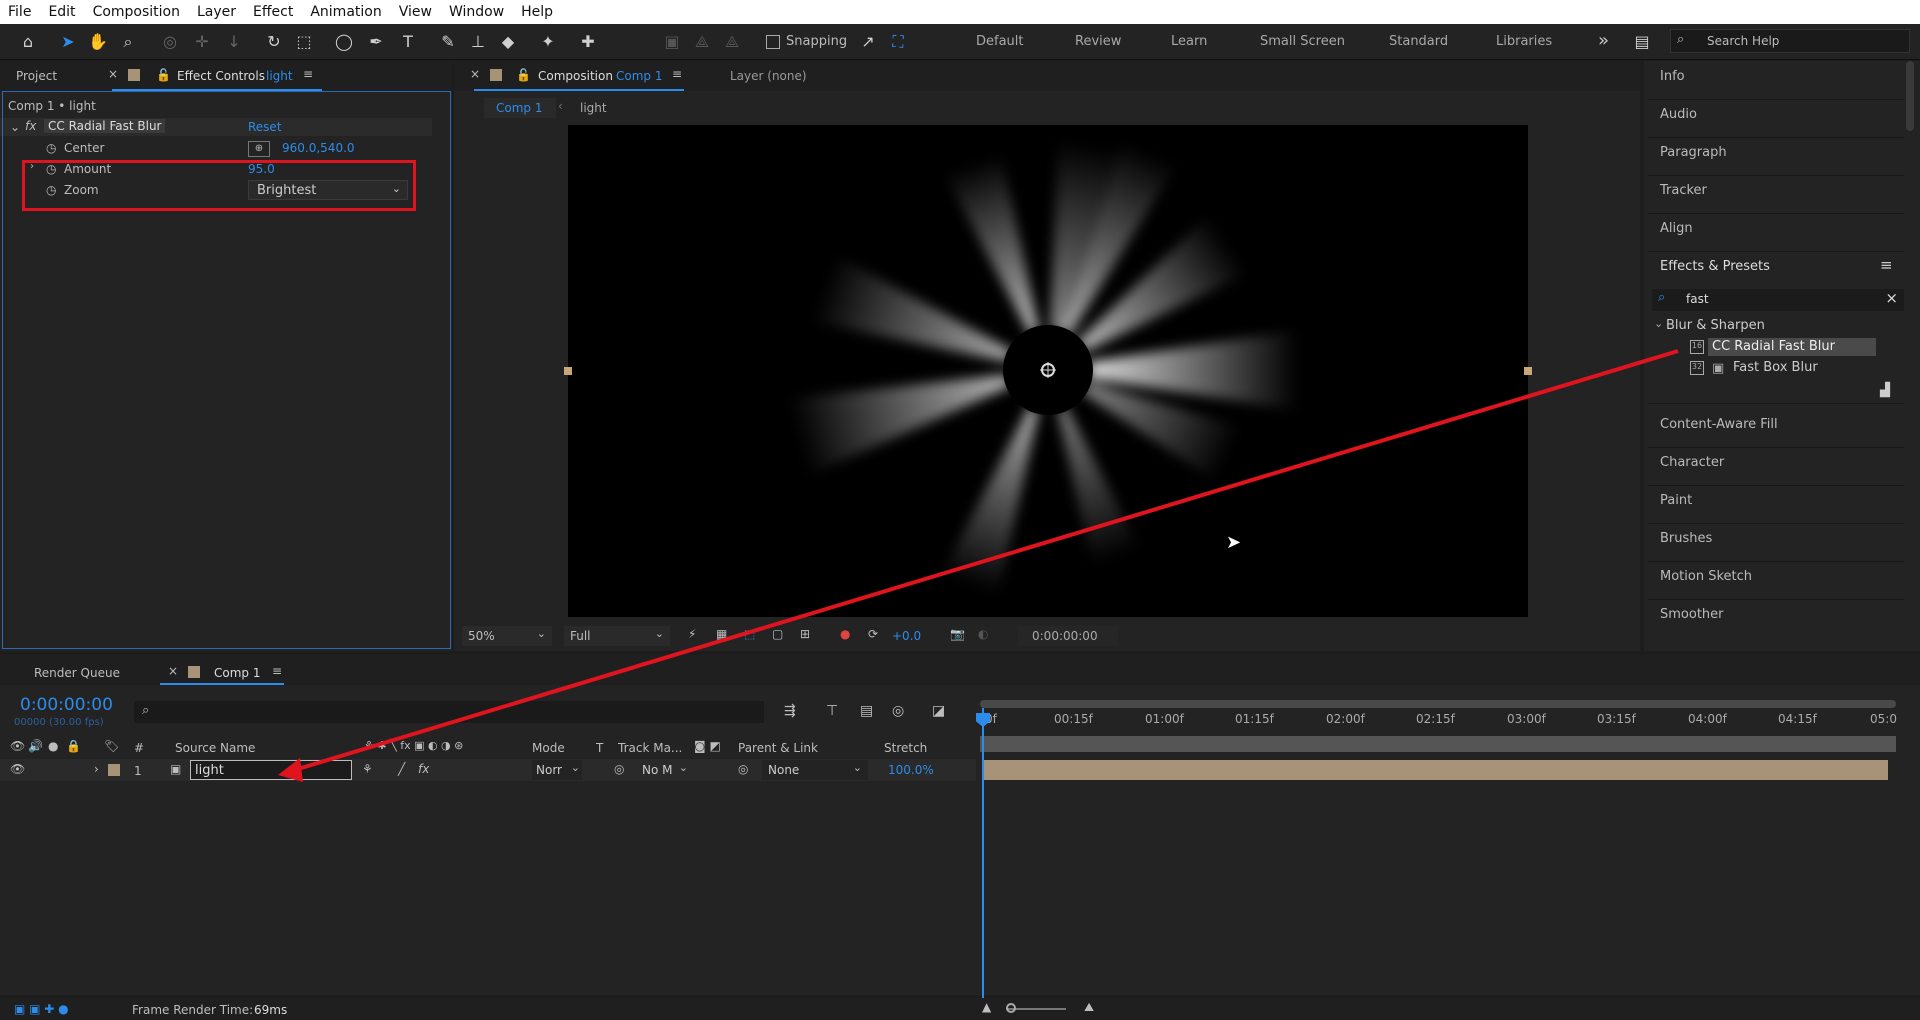 This screenshot has width=1920, height=1020. Describe the element at coordinates (960, 1009) in the screenshot. I see `status-bar` at that location.